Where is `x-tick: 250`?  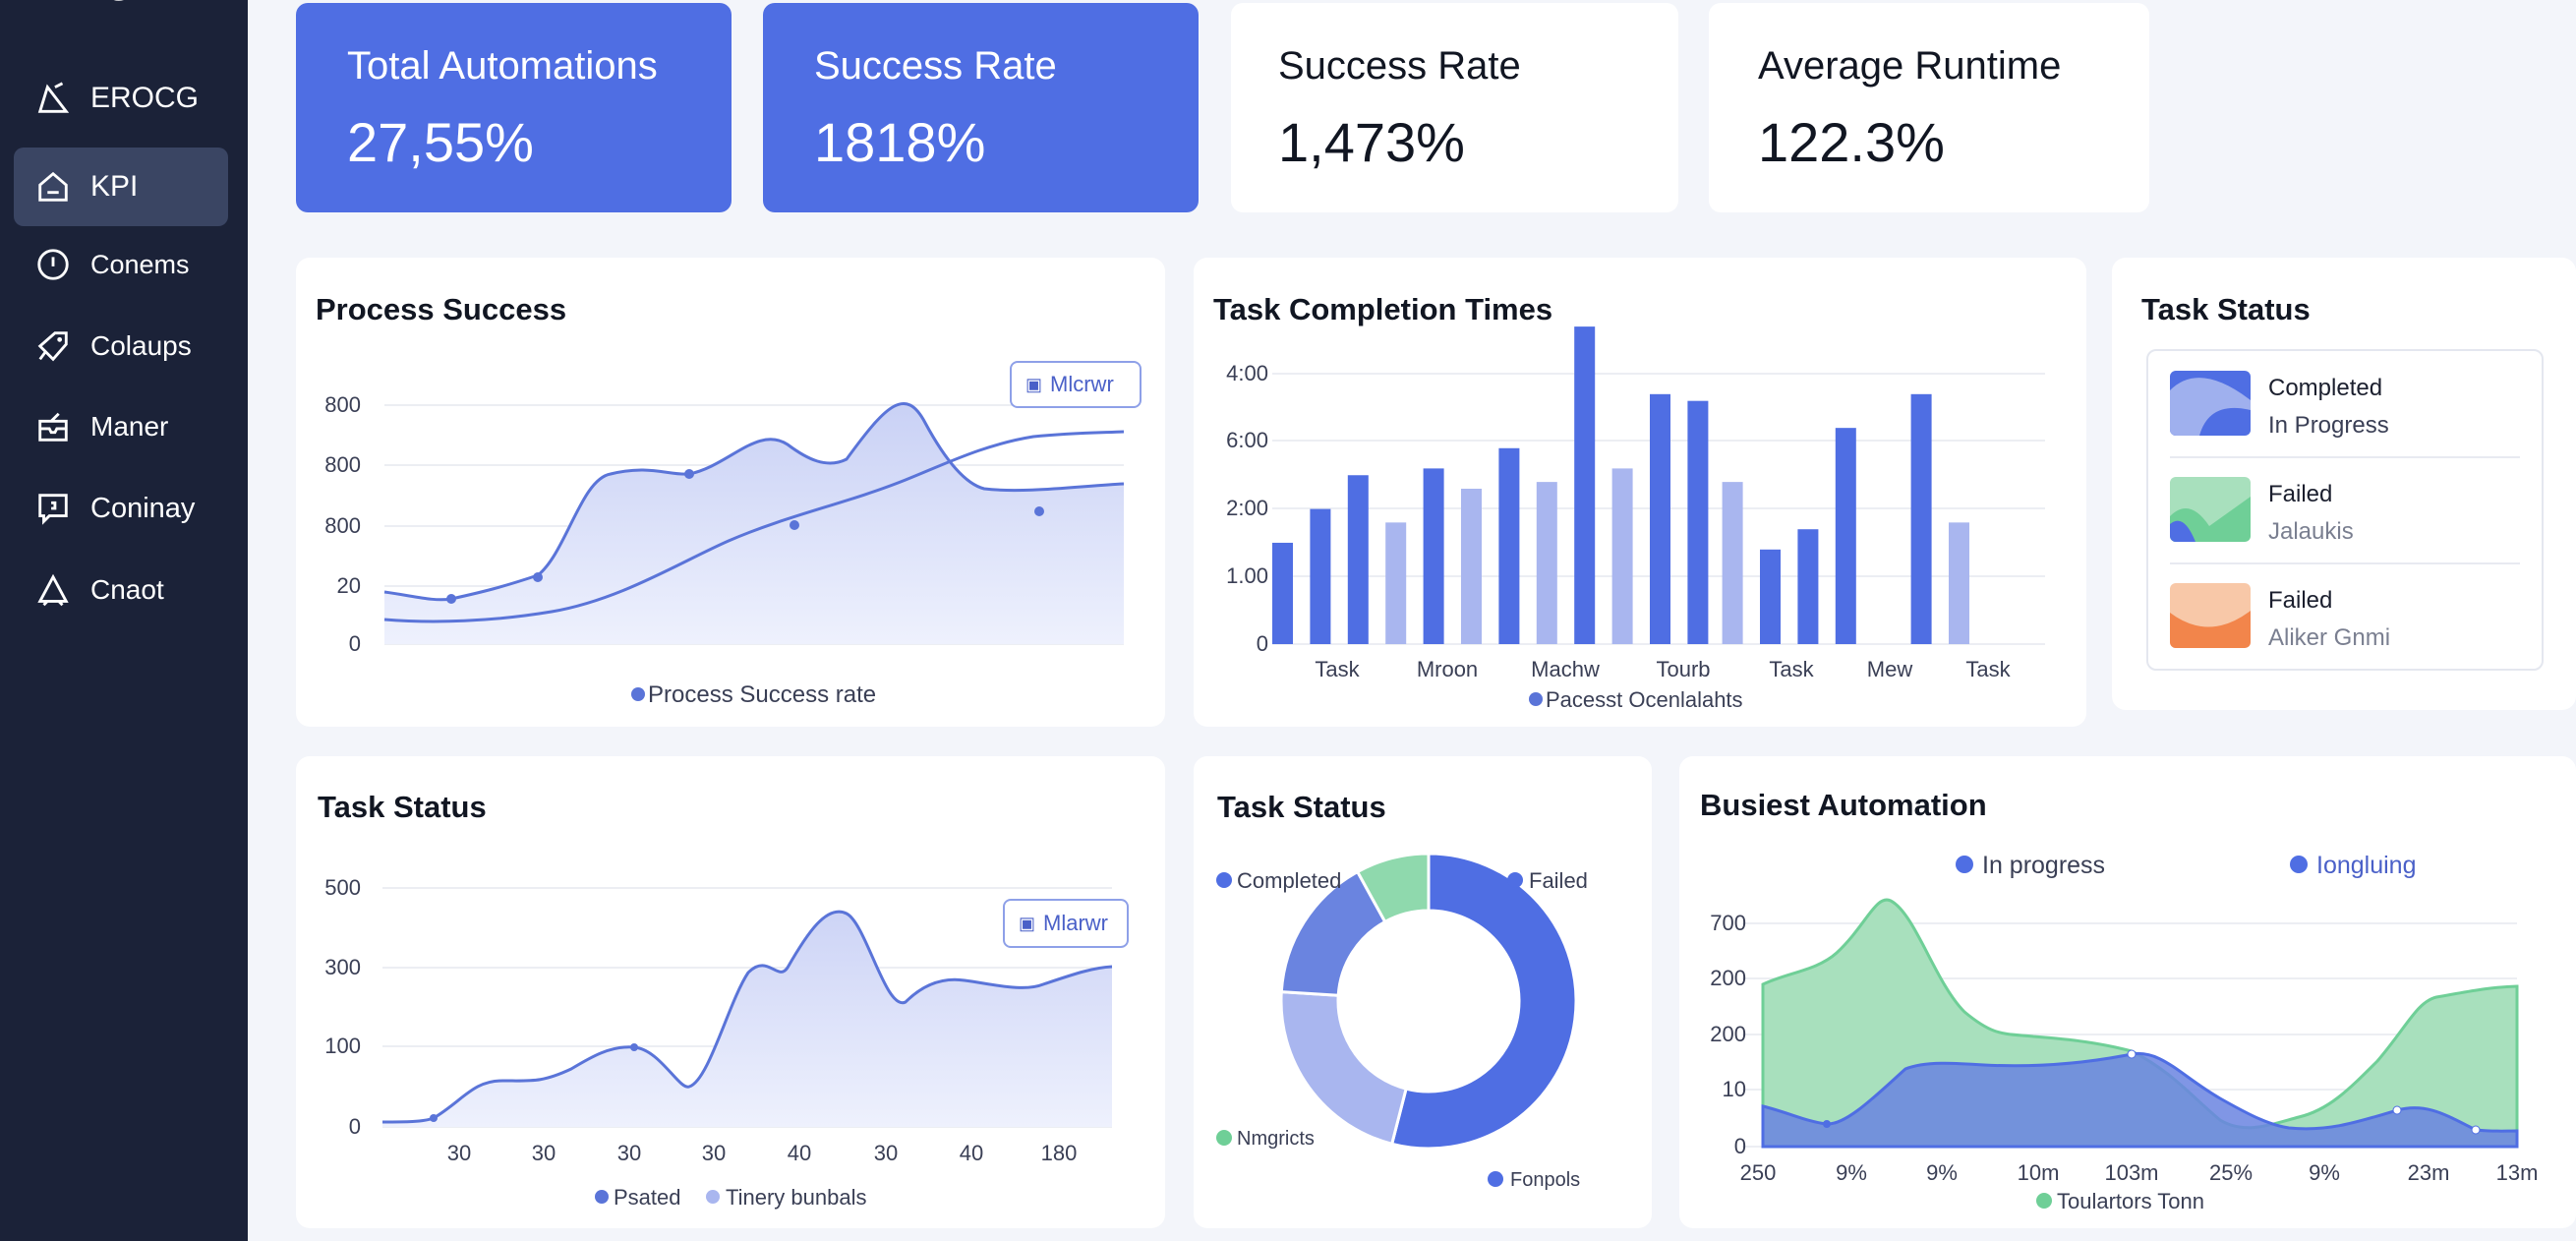 x-tick: 250 is located at coordinates (1758, 1173).